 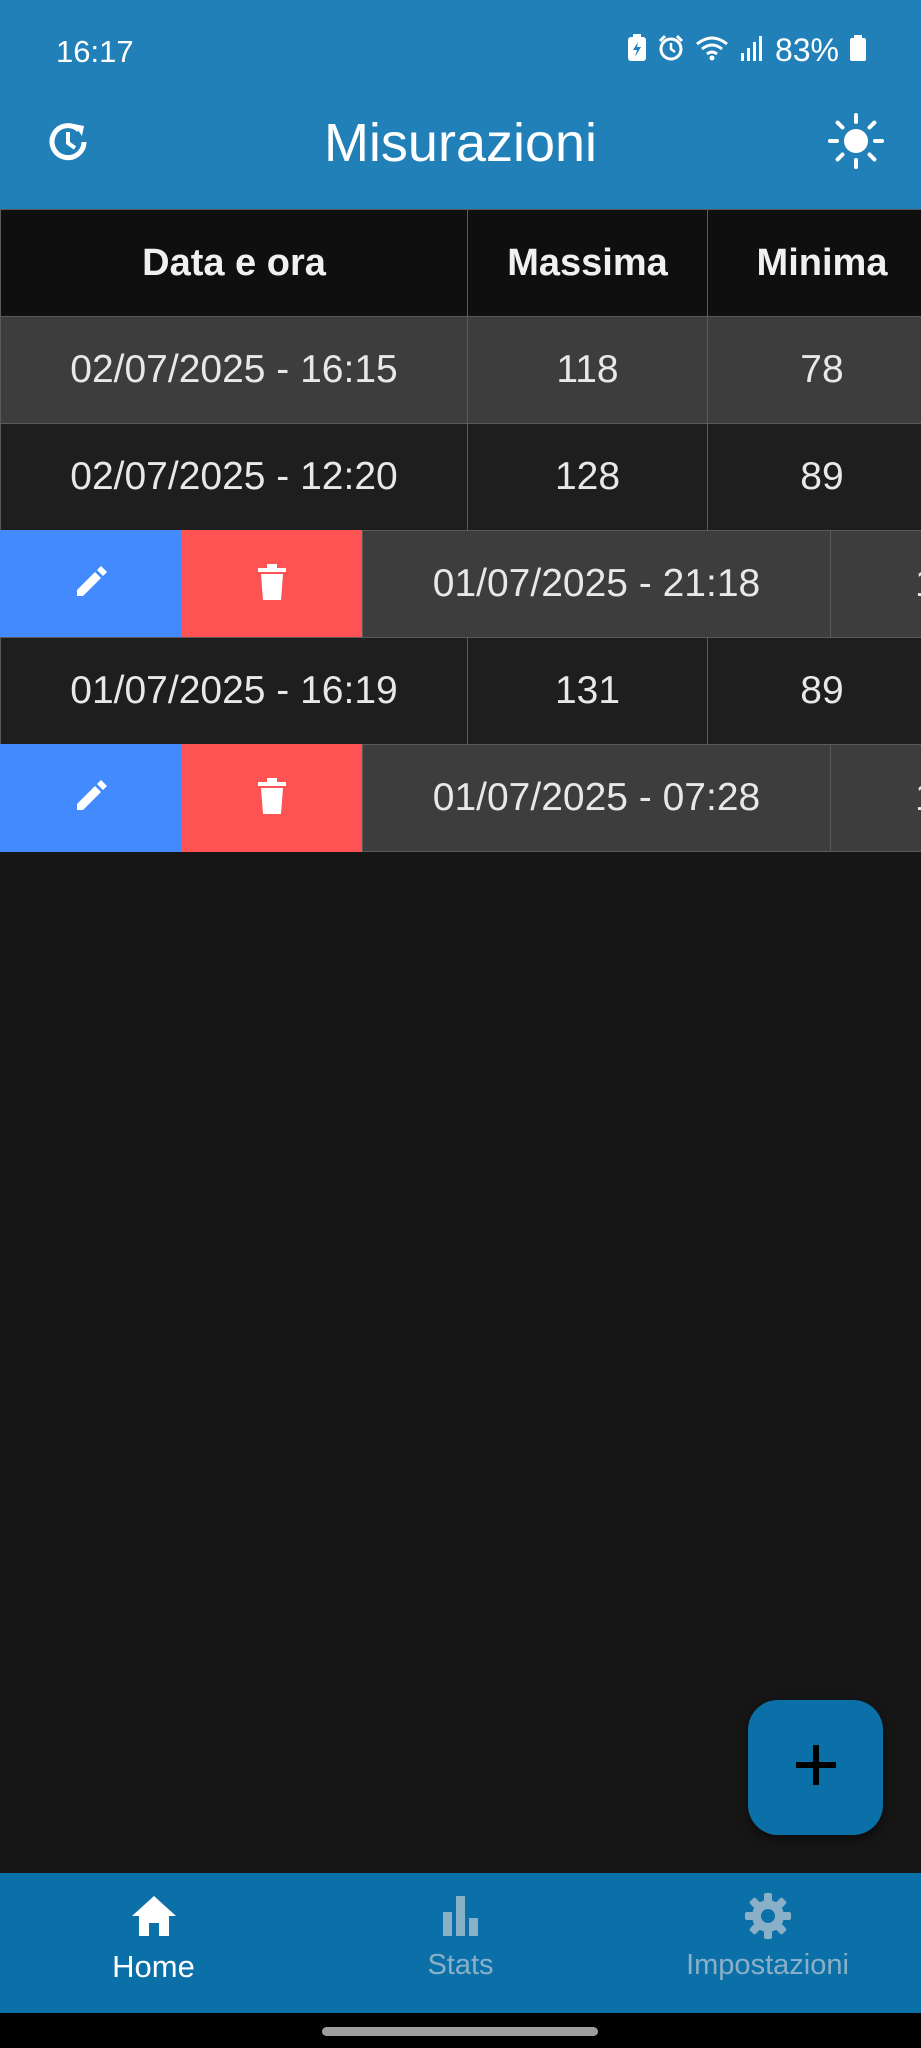 I want to click on table-row-swiped: 01/07/2025 - 21:18 1, so click(x=460, y=584).